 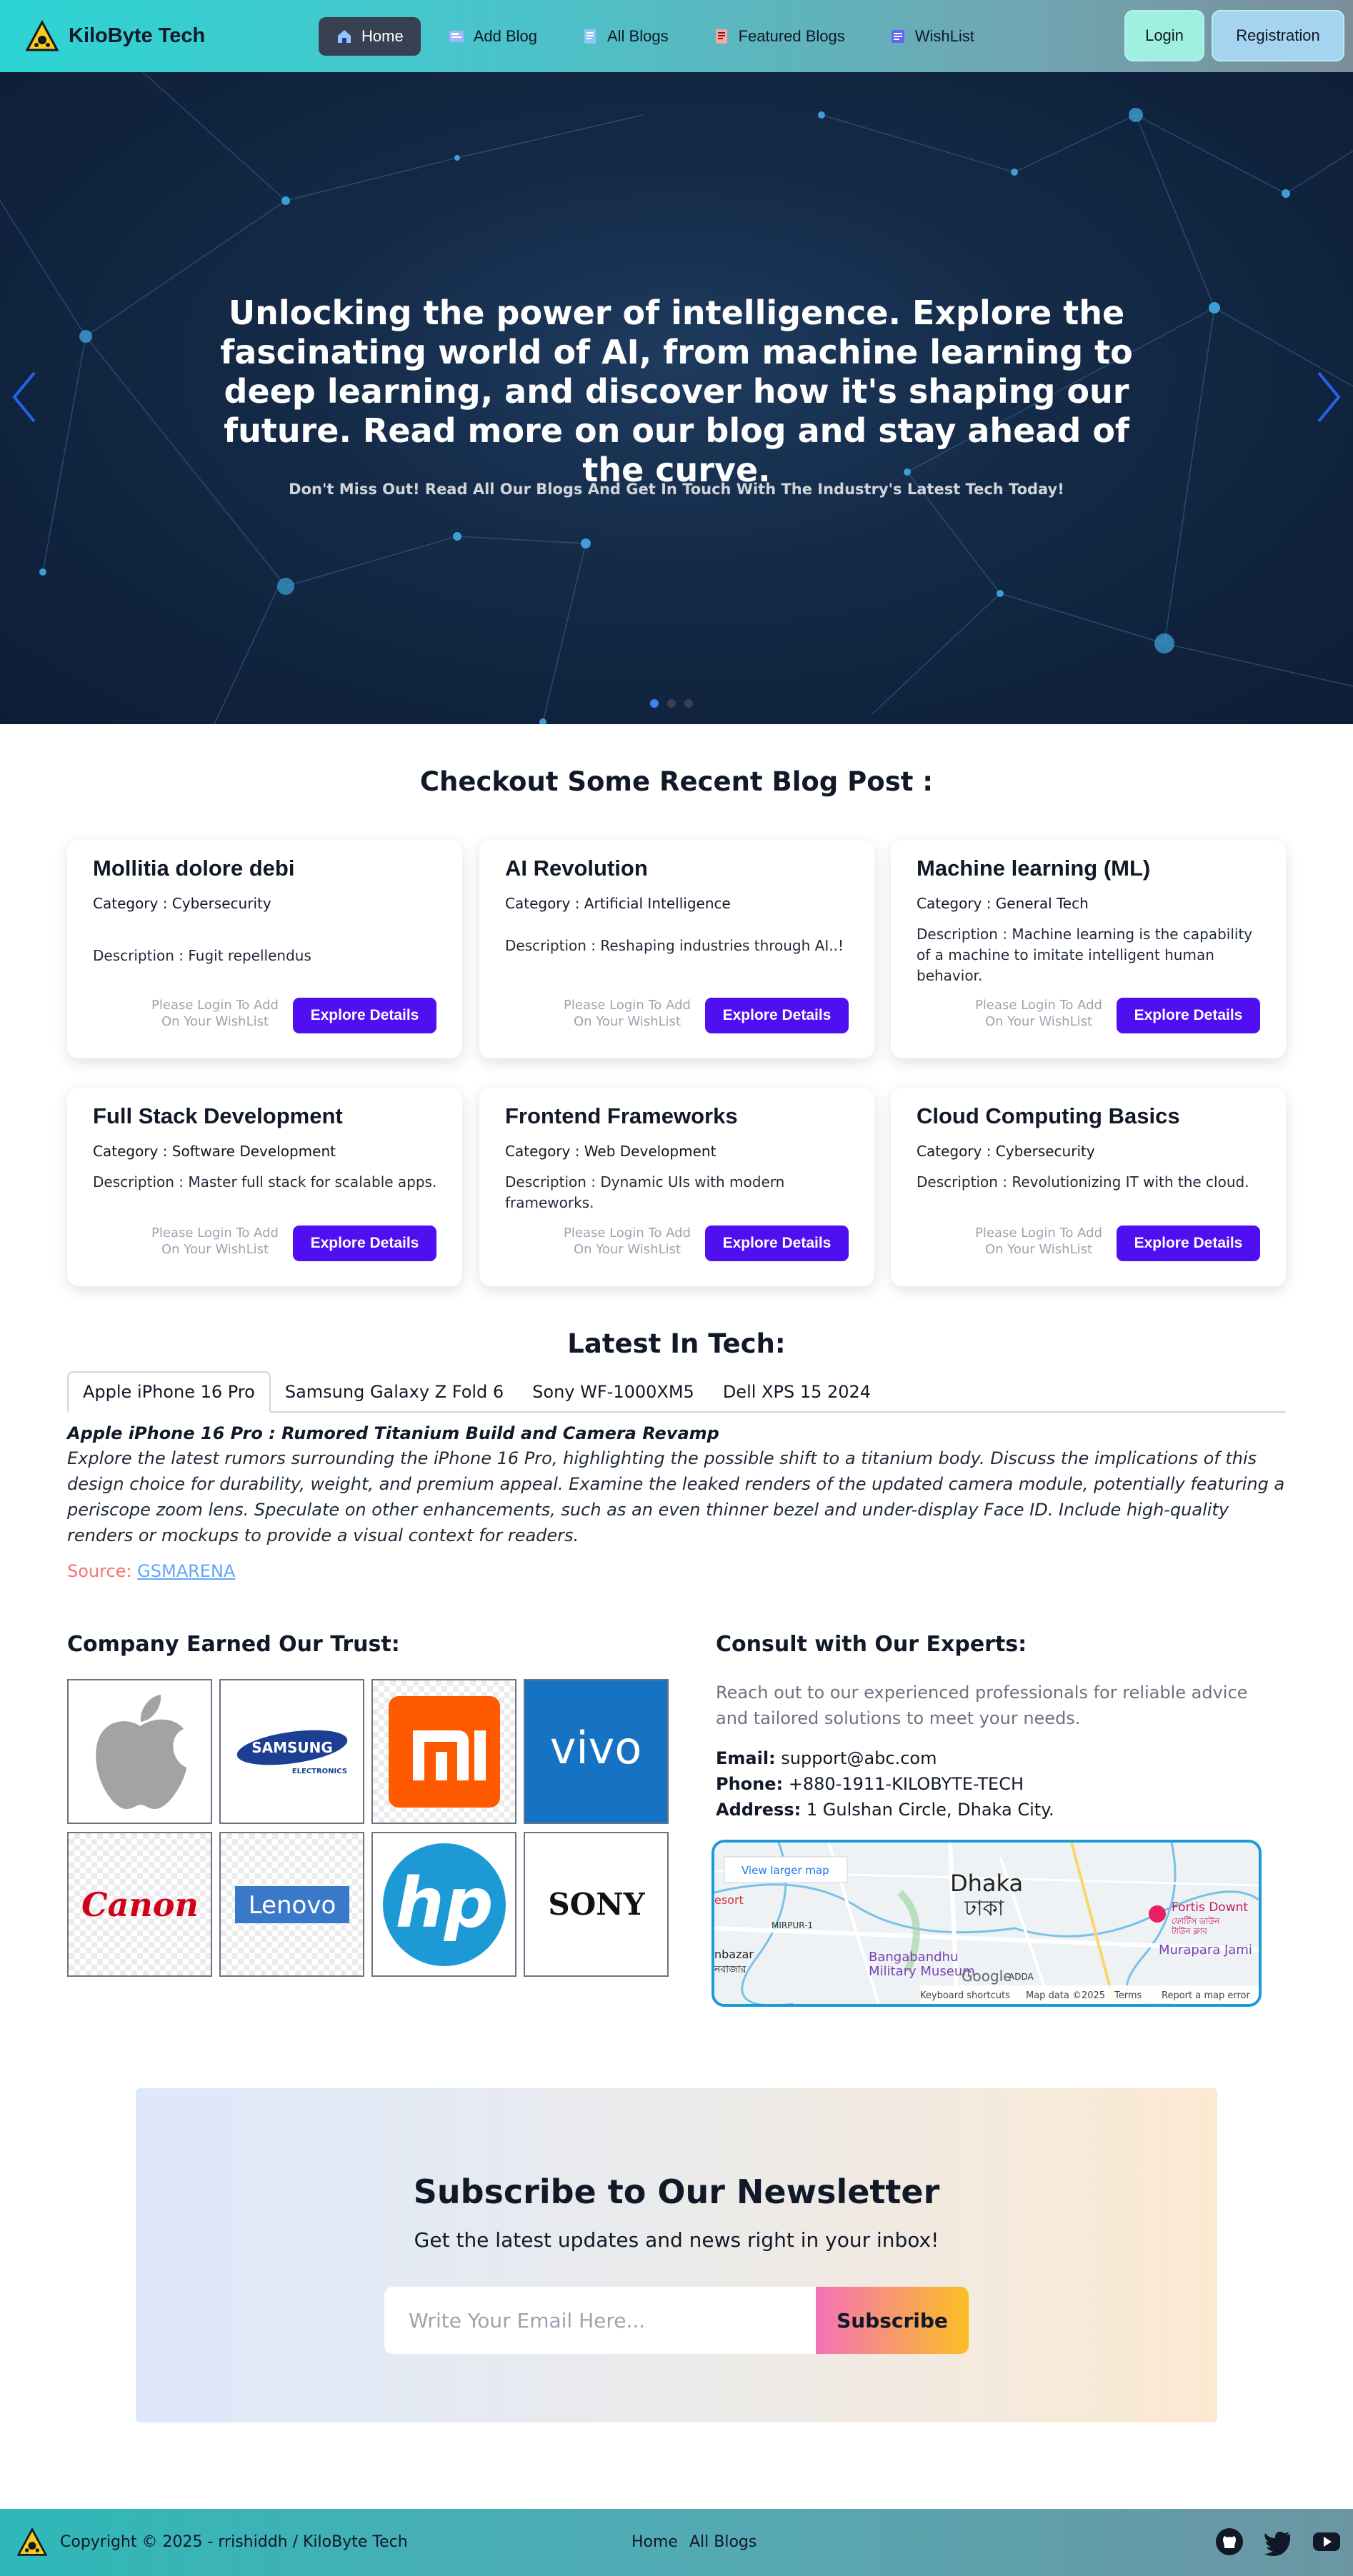 I want to click on trust-title: Company Earned Our Trust:, so click(x=234, y=1644).